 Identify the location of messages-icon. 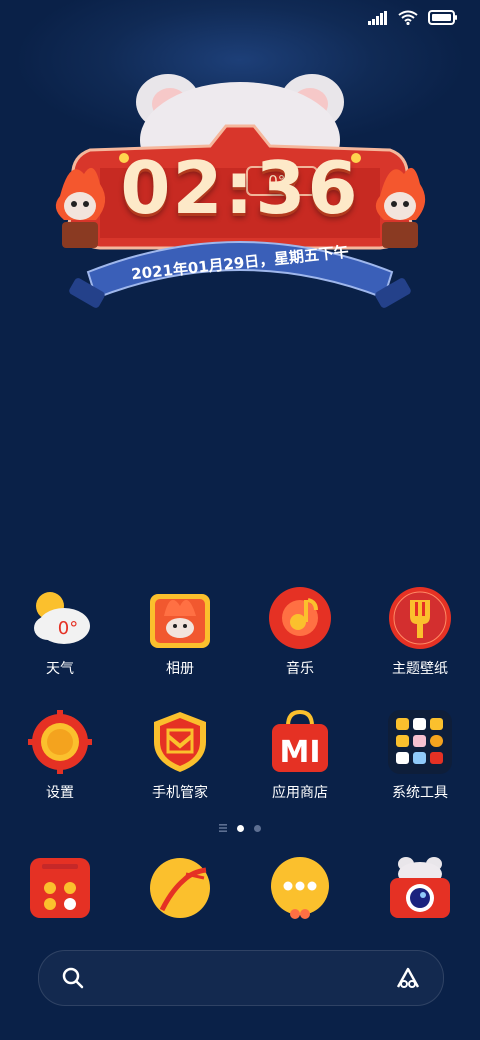
(300, 888).